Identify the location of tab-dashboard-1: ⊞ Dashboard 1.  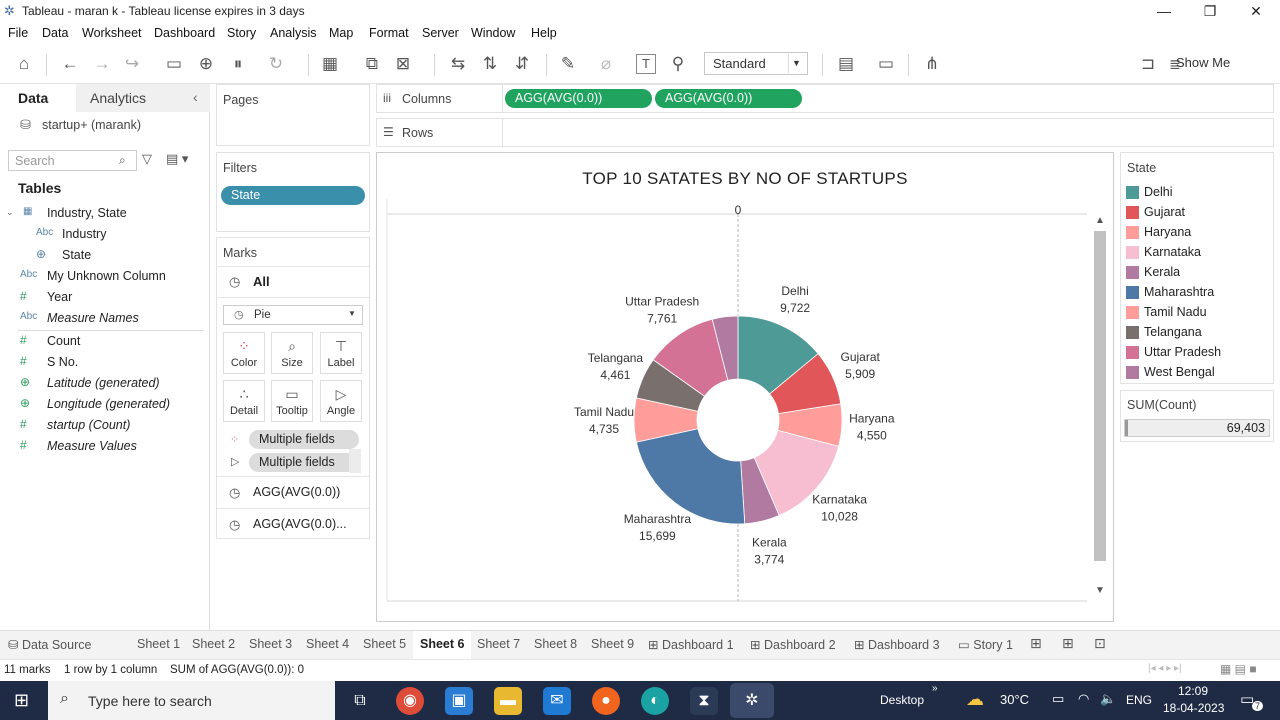
(691, 644).